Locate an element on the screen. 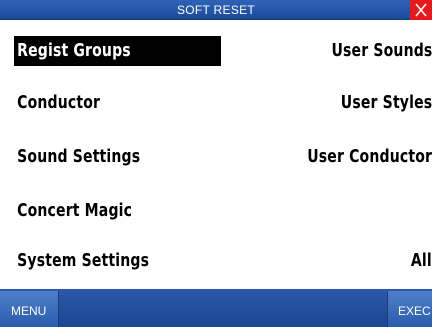  bottom-bar: MENU EXEC is located at coordinates (216, 308).